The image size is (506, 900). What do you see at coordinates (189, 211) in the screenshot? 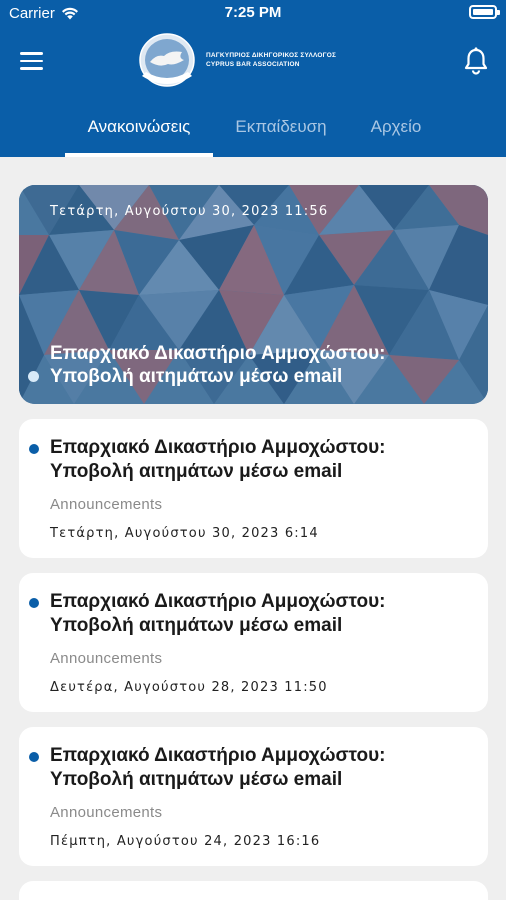
I see `featured-date: Τετάρτη, Αυγούστου 30, 2023 11:56` at bounding box center [189, 211].